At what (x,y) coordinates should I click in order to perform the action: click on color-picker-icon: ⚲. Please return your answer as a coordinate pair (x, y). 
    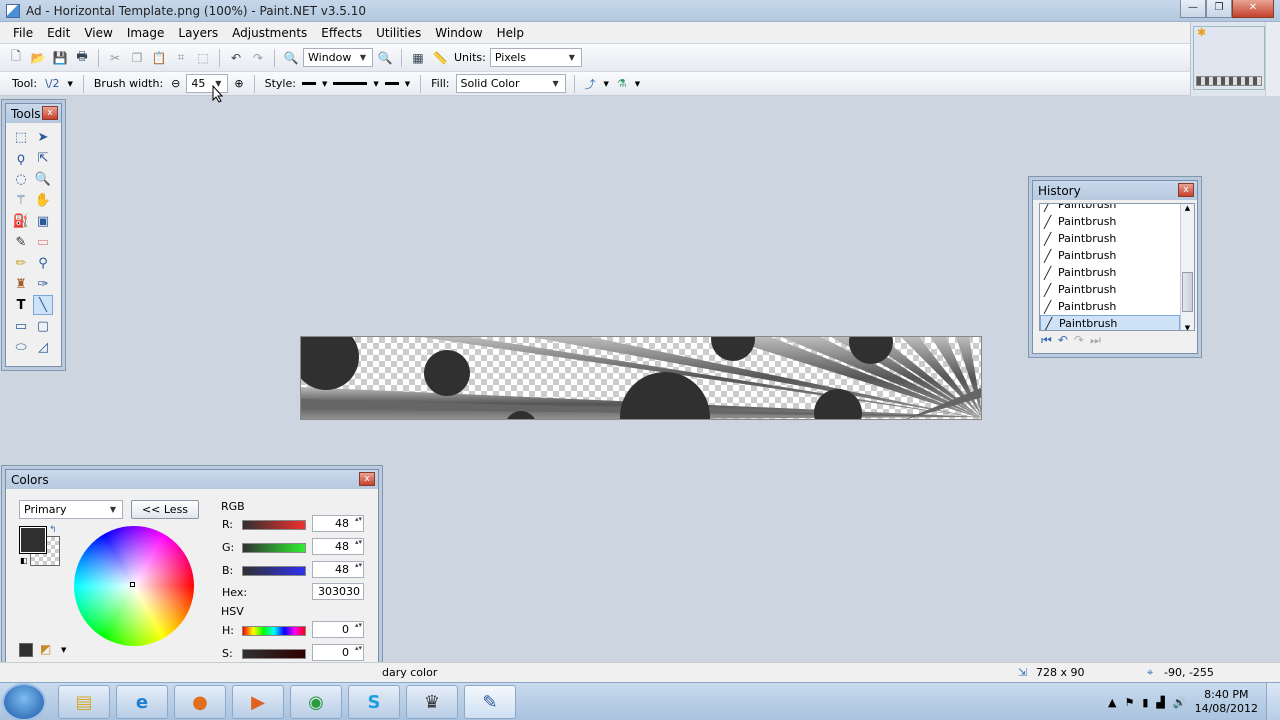
    Looking at the image, I should click on (43, 263).